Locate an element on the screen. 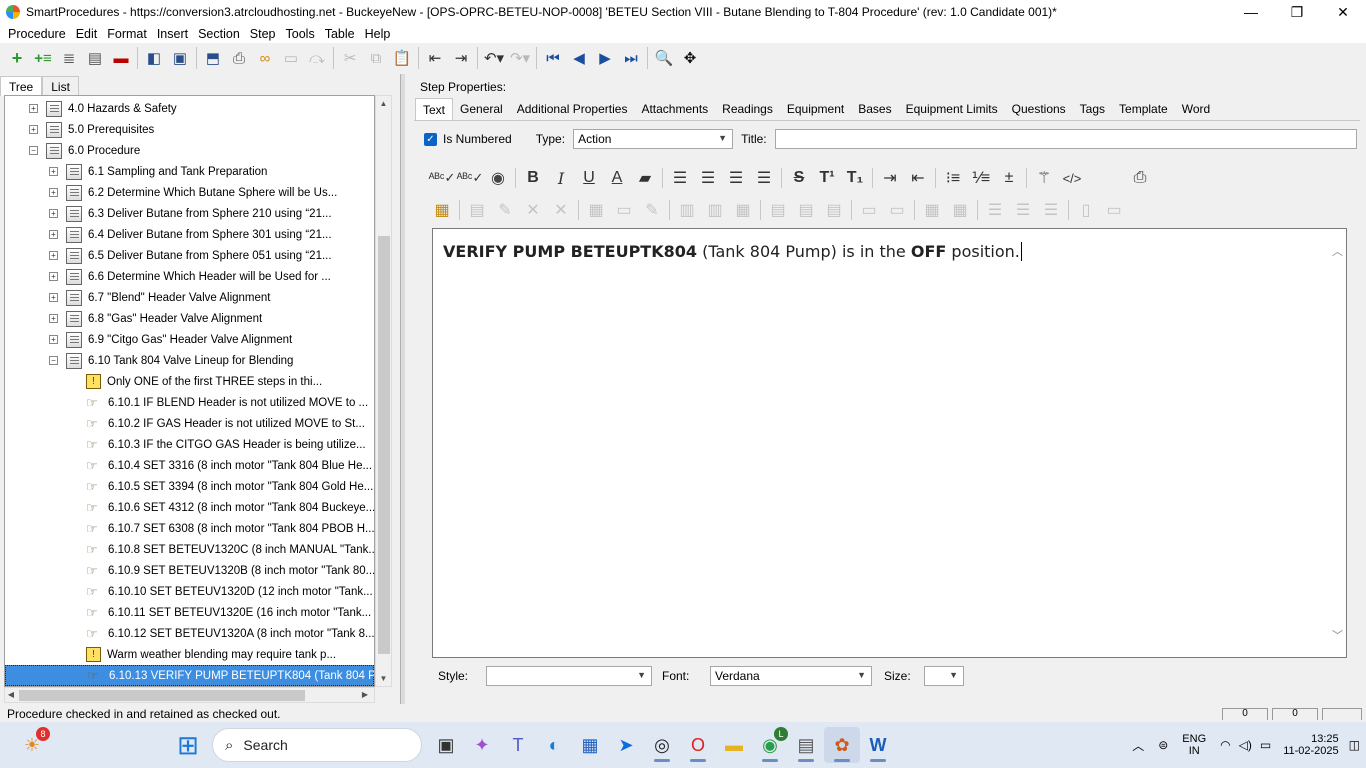 Image resolution: width=1366 pixels, height=768 pixels. store-icon: ▦ is located at coordinates (590, 745).